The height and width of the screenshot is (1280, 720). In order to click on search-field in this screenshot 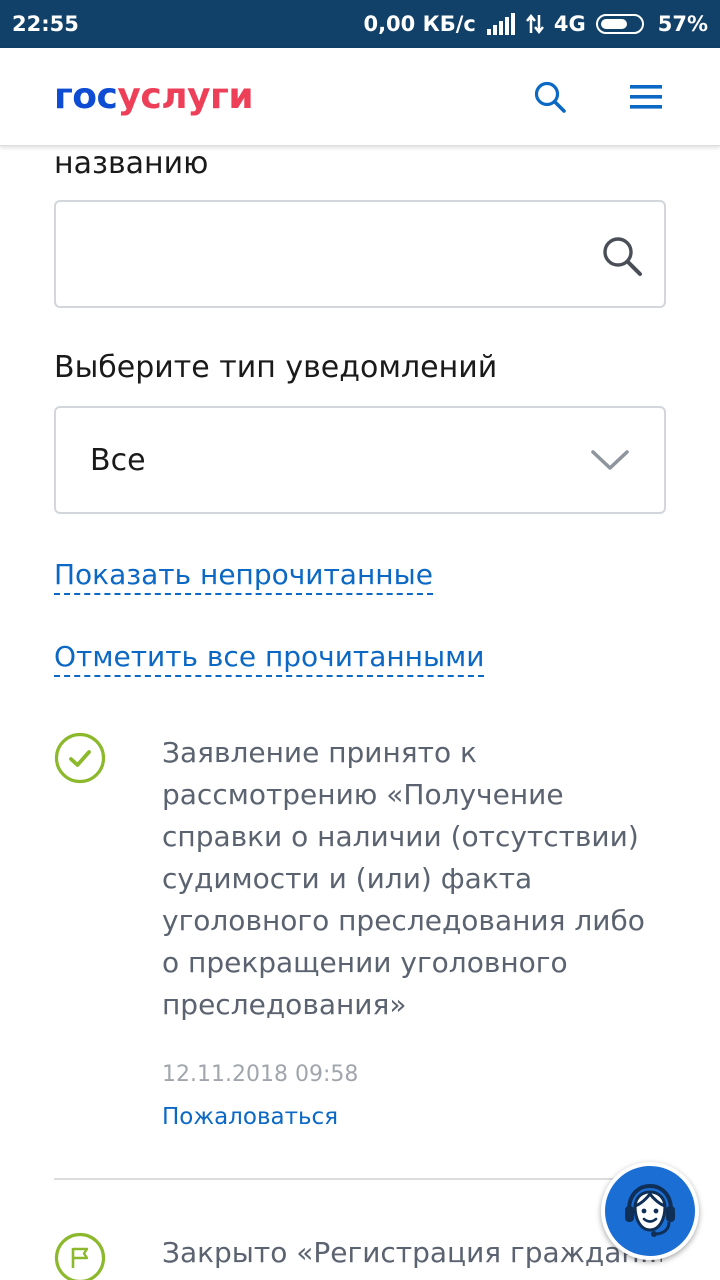, I will do `click(360, 254)`.